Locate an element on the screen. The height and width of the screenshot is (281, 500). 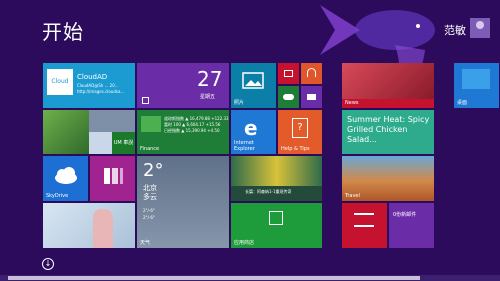
tile-people-photos: UM 車說 is located at coordinates (89, 132).